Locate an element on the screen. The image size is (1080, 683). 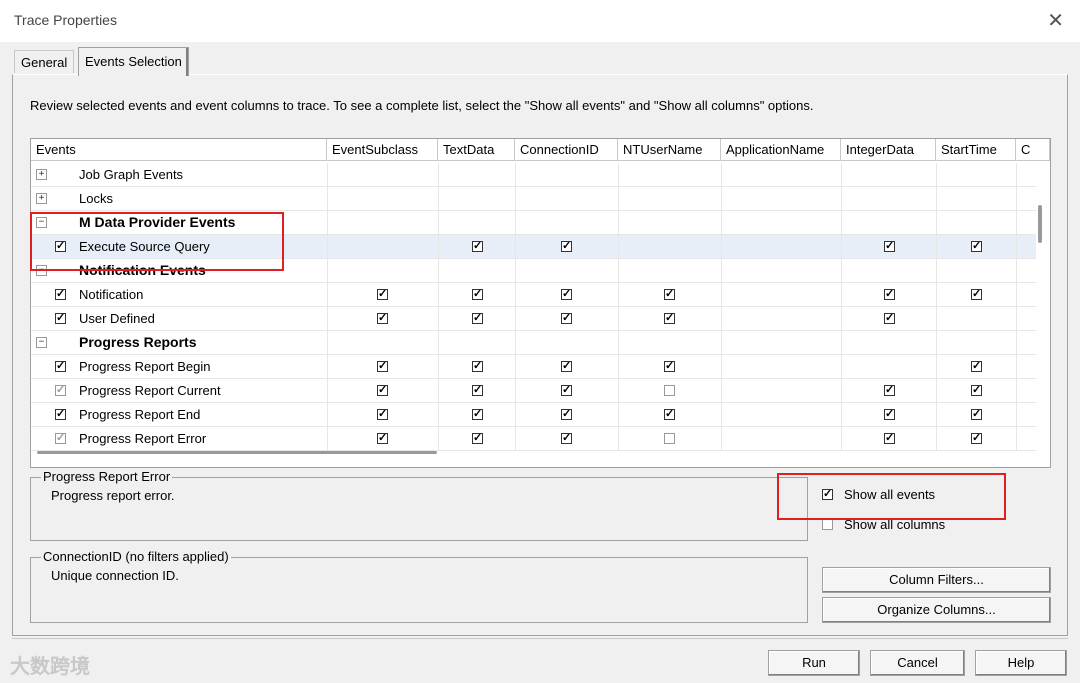
event-row: ✓ Execute Source Query ✓ ✓ ✓ ✓ is located at coordinates (533, 247).